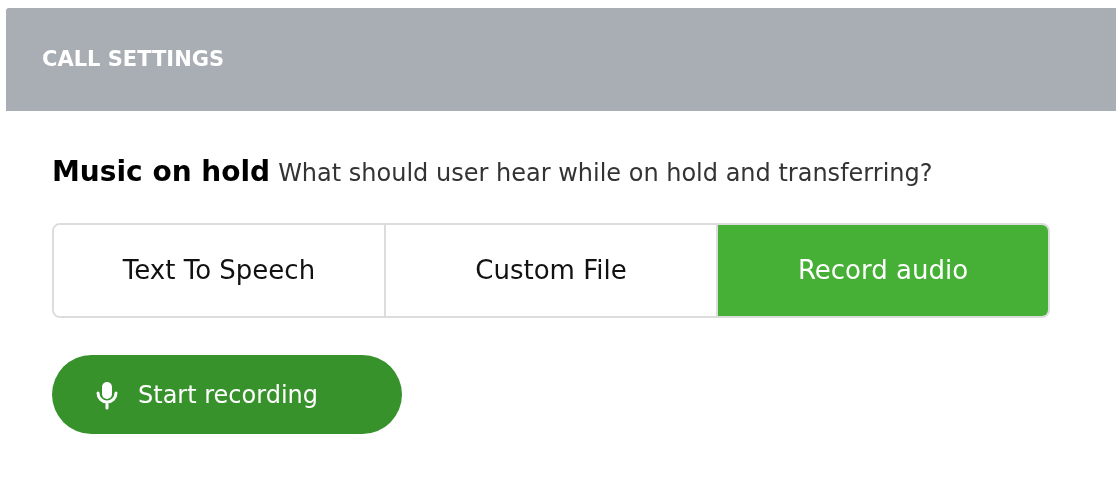 Image resolution: width=1116 pixels, height=498 pixels. What do you see at coordinates (107, 394) in the screenshot?
I see `microphone-icon` at bounding box center [107, 394].